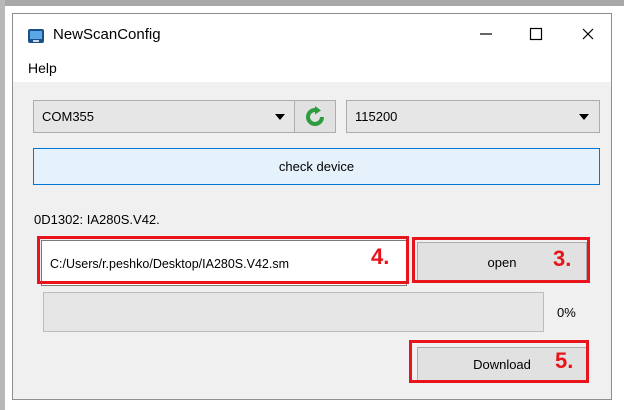  Describe the element at coordinates (566, 312) in the screenshot. I see `progress-percent: 0%` at that location.